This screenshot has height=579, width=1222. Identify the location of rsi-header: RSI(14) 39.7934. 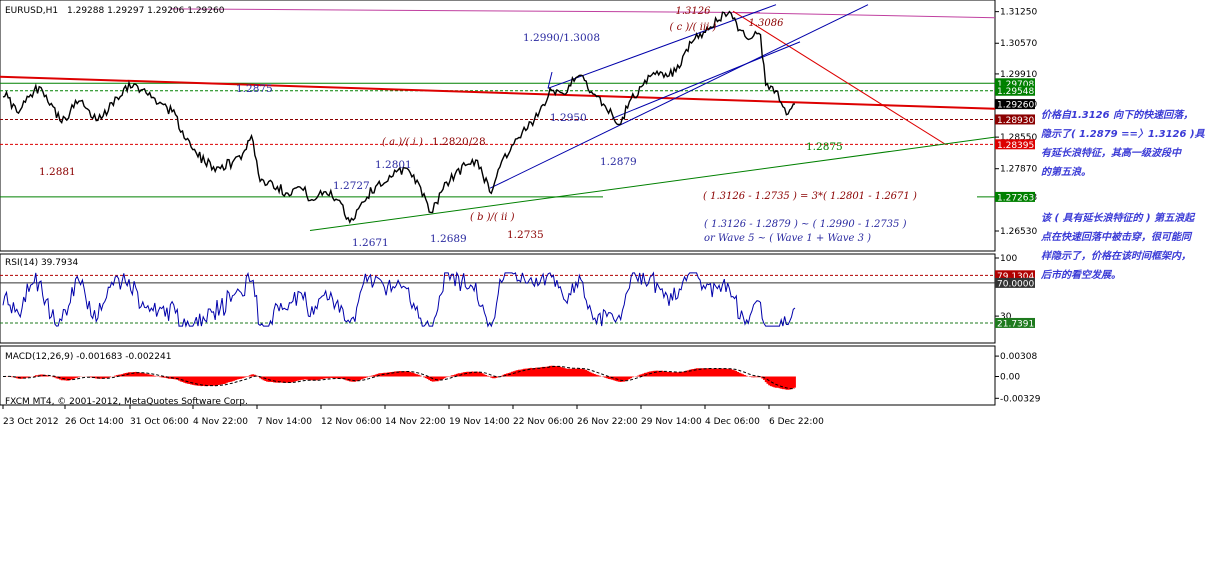
(41, 263).